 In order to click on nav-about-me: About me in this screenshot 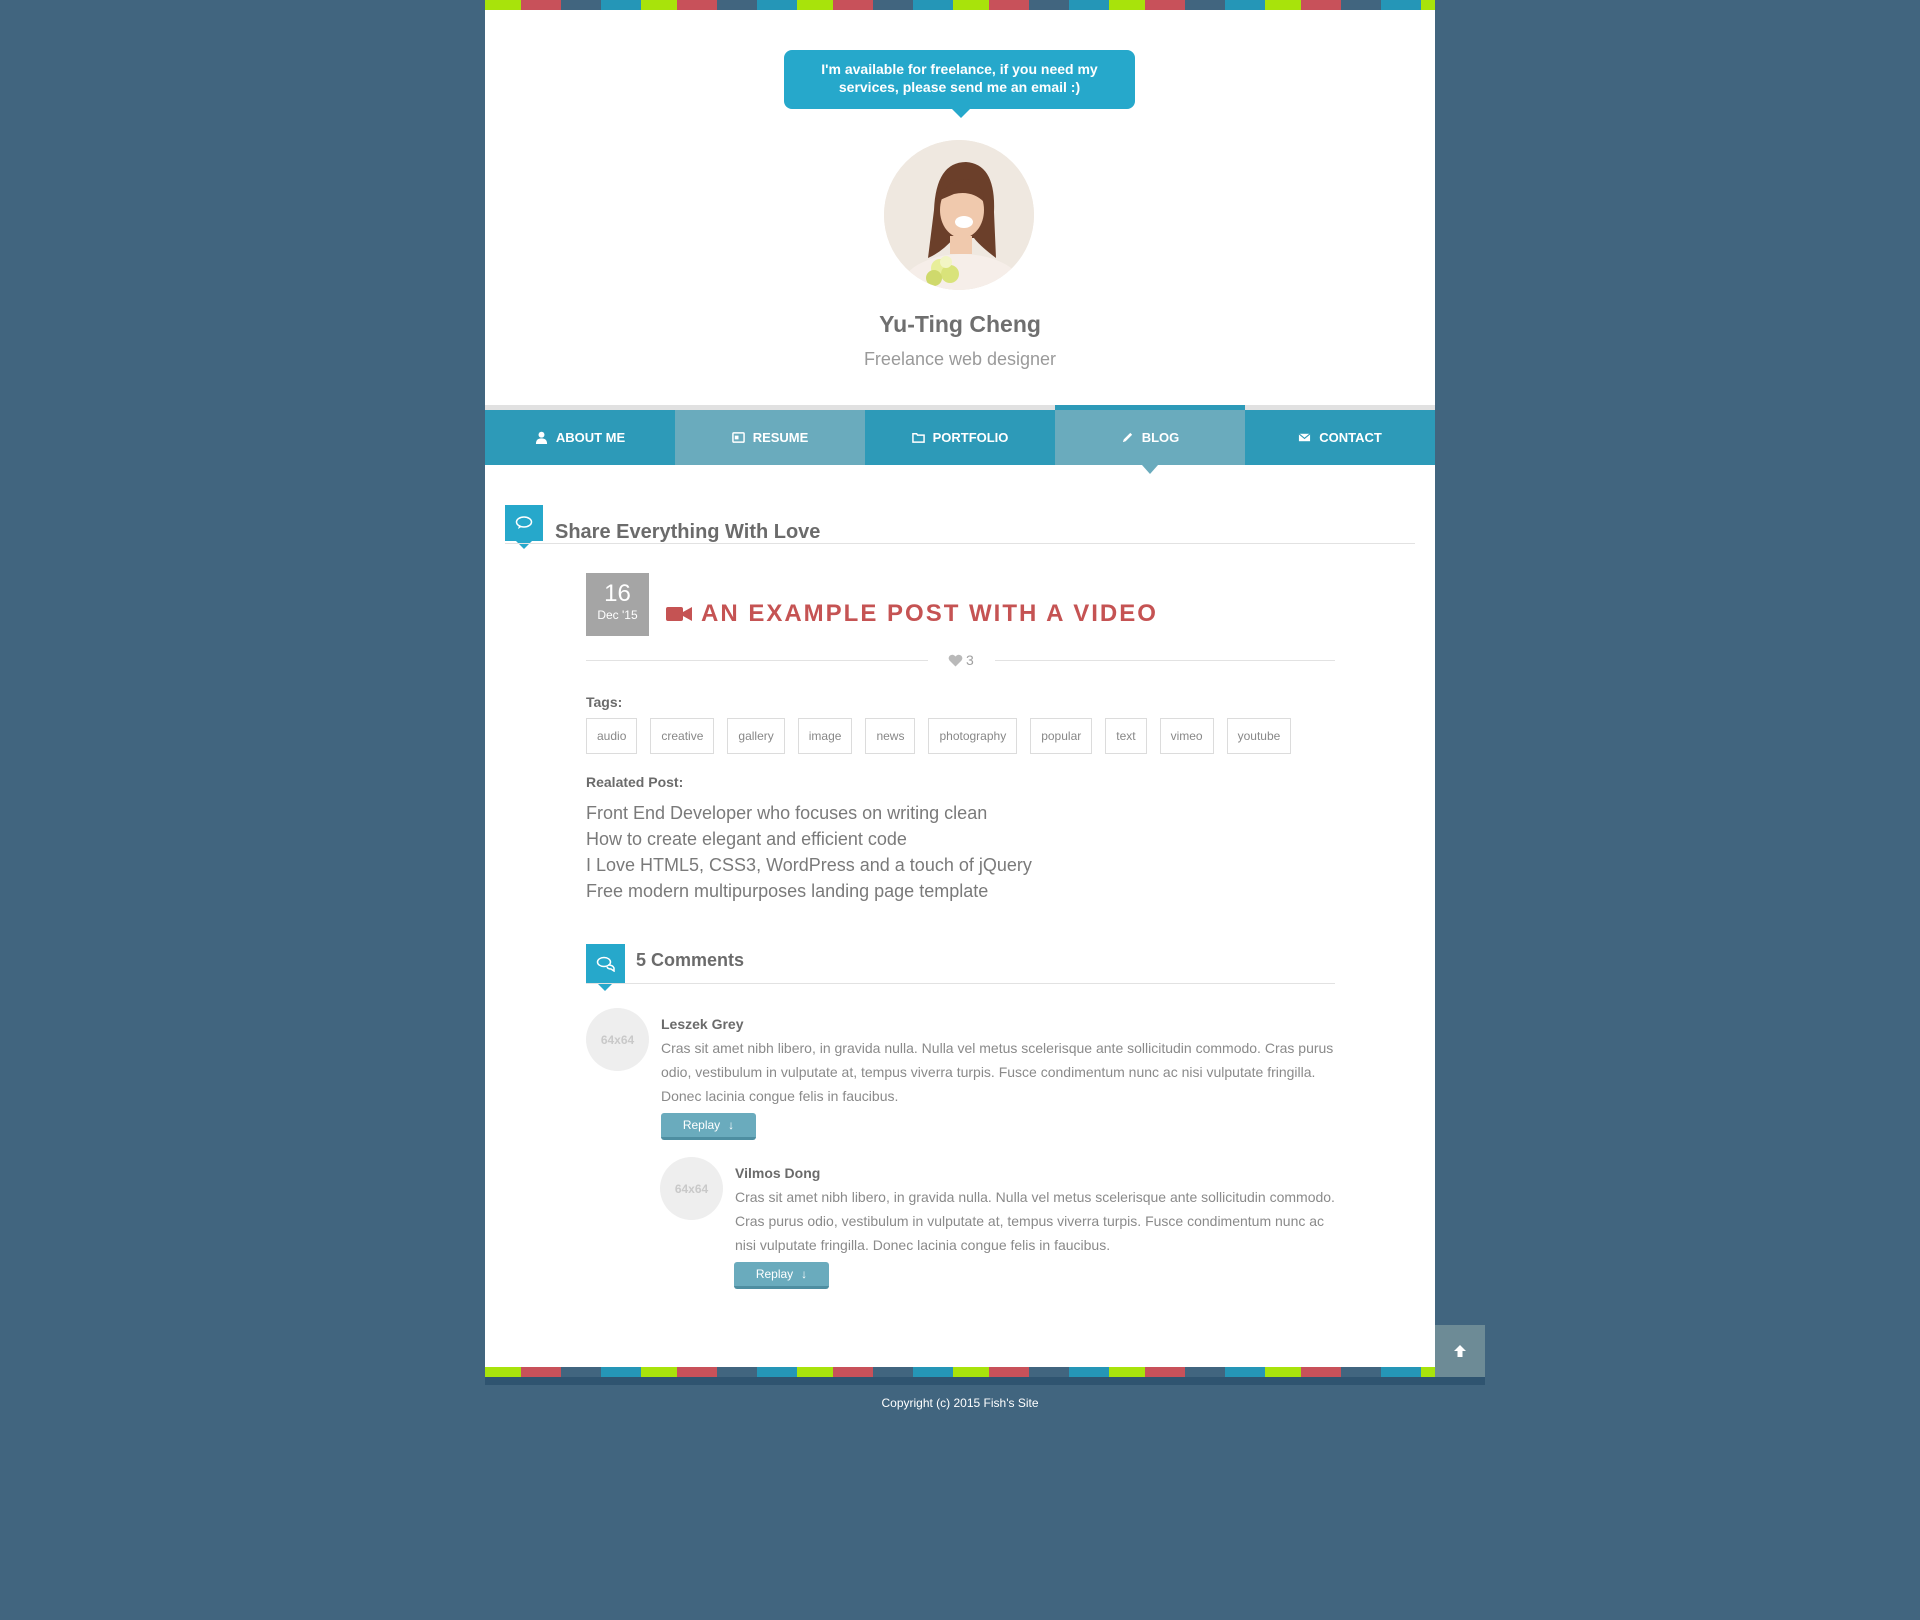, I will do `click(580, 437)`.